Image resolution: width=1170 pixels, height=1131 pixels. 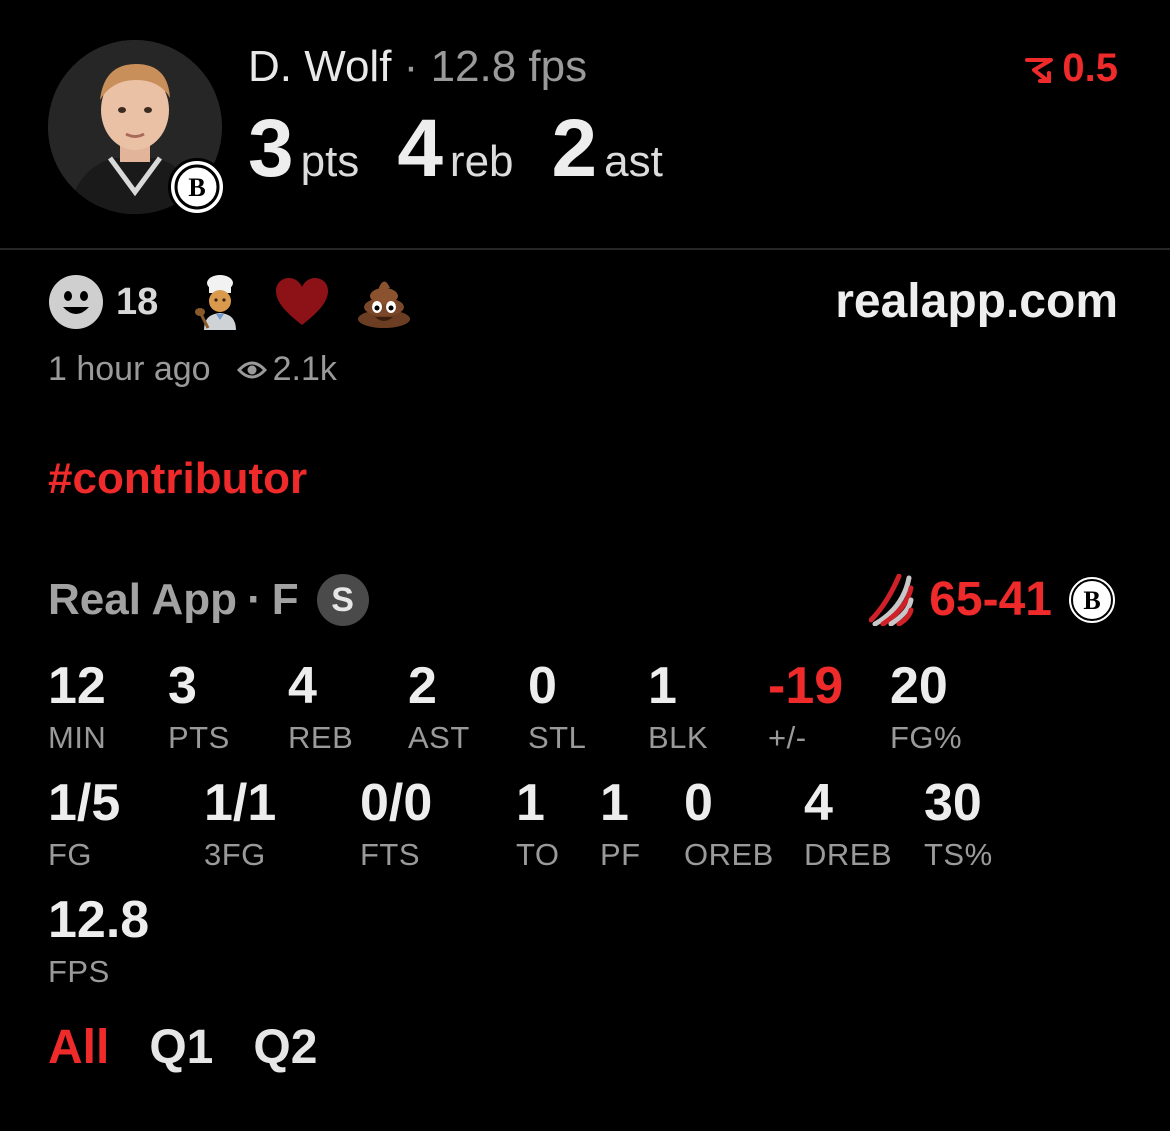 What do you see at coordinates (143, 599) in the screenshot?
I see `game-source: Real App` at bounding box center [143, 599].